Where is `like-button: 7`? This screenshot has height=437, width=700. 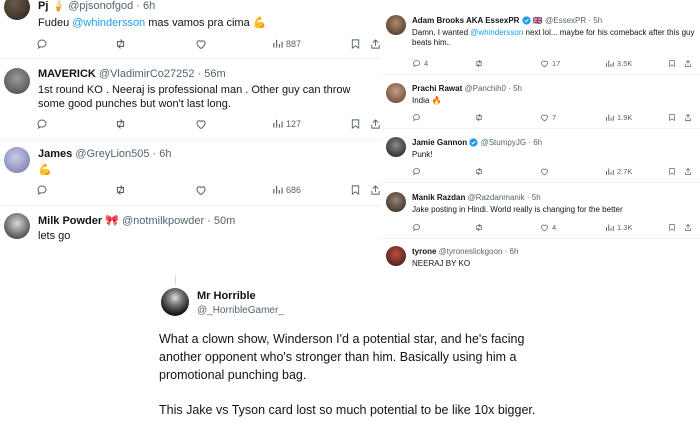 like-button: 7 is located at coordinates (548, 117).